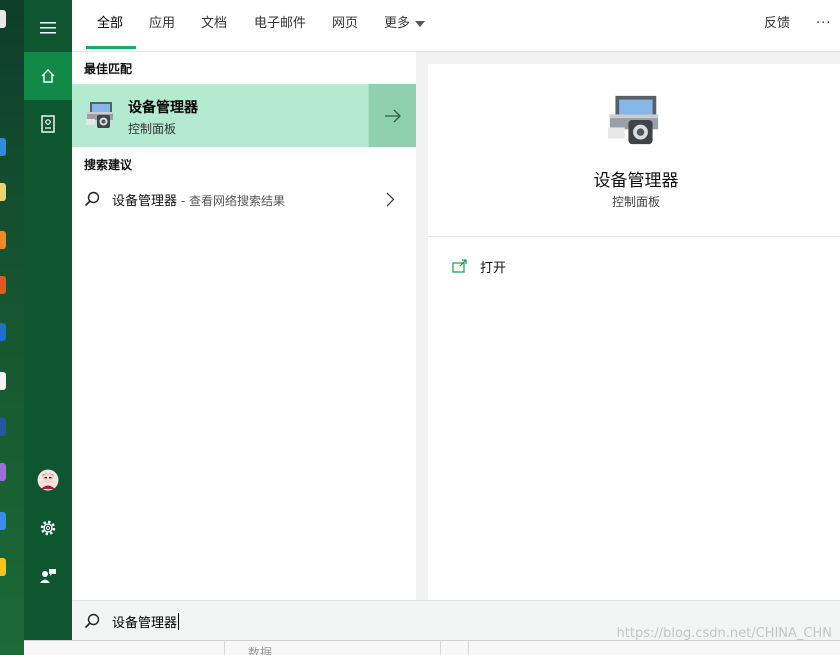 The image size is (840, 655). What do you see at coordinates (420, 23) in the screenshot?
I see `chevron-down-icon` at bounding box center [420, 23].